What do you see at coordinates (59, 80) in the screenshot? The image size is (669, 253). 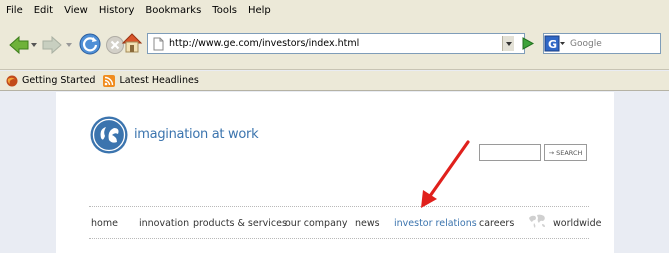 I see `bookmark-label: Getting Started` at bounding box center [59, 80].